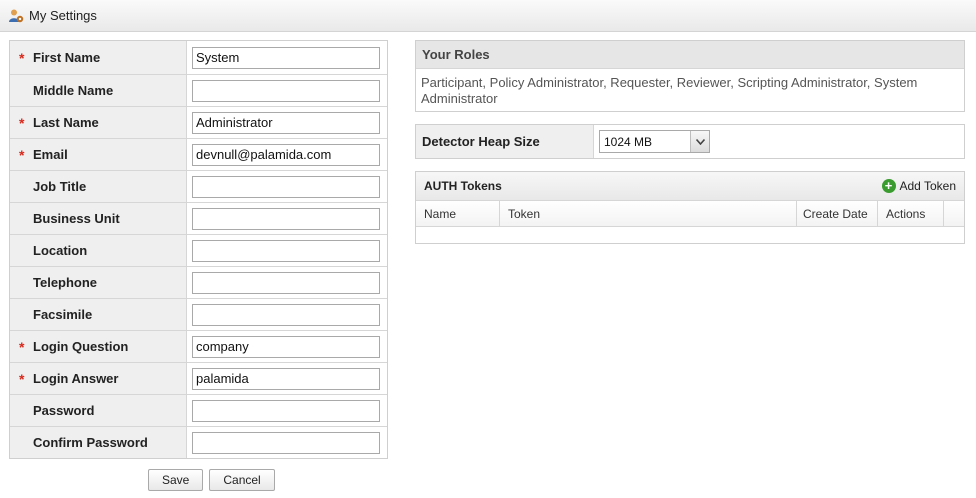 This screenshot has height=498, width=976. Describe the element at coordinates (76, 218) in the screenshot. I see `business-unit-label: Business Unit` at that location.